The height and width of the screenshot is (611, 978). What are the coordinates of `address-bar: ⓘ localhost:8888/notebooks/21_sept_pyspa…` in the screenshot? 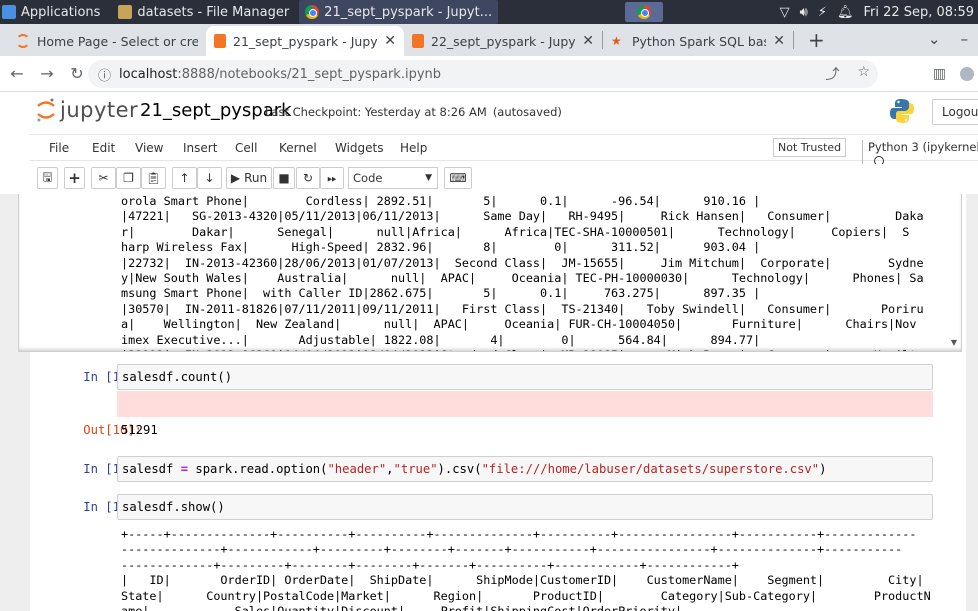 It's located at (483, 74).